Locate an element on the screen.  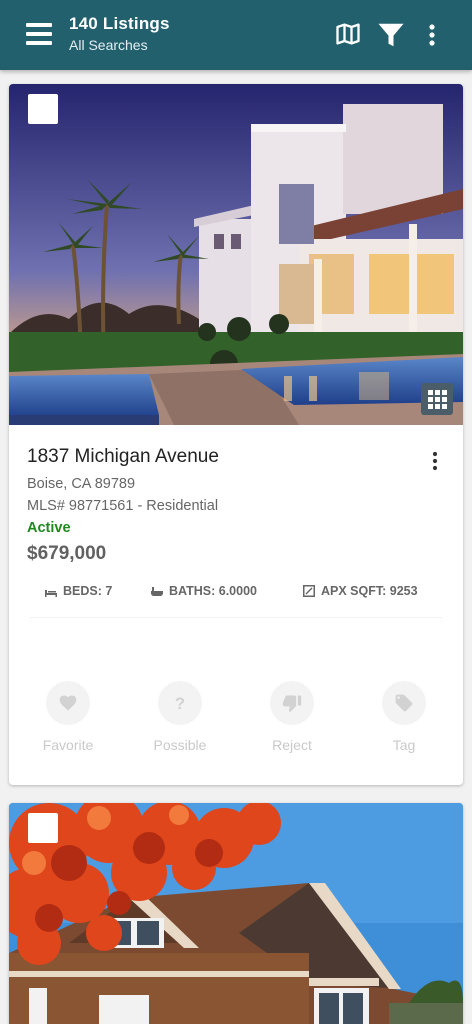
reject-button: Reject is located at coordinates (292, 717).